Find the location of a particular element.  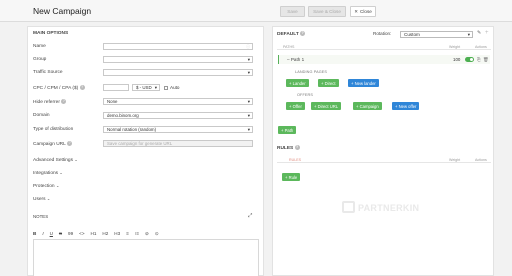

traffic-source-select: ▾ is located at coordinates (178, 72).